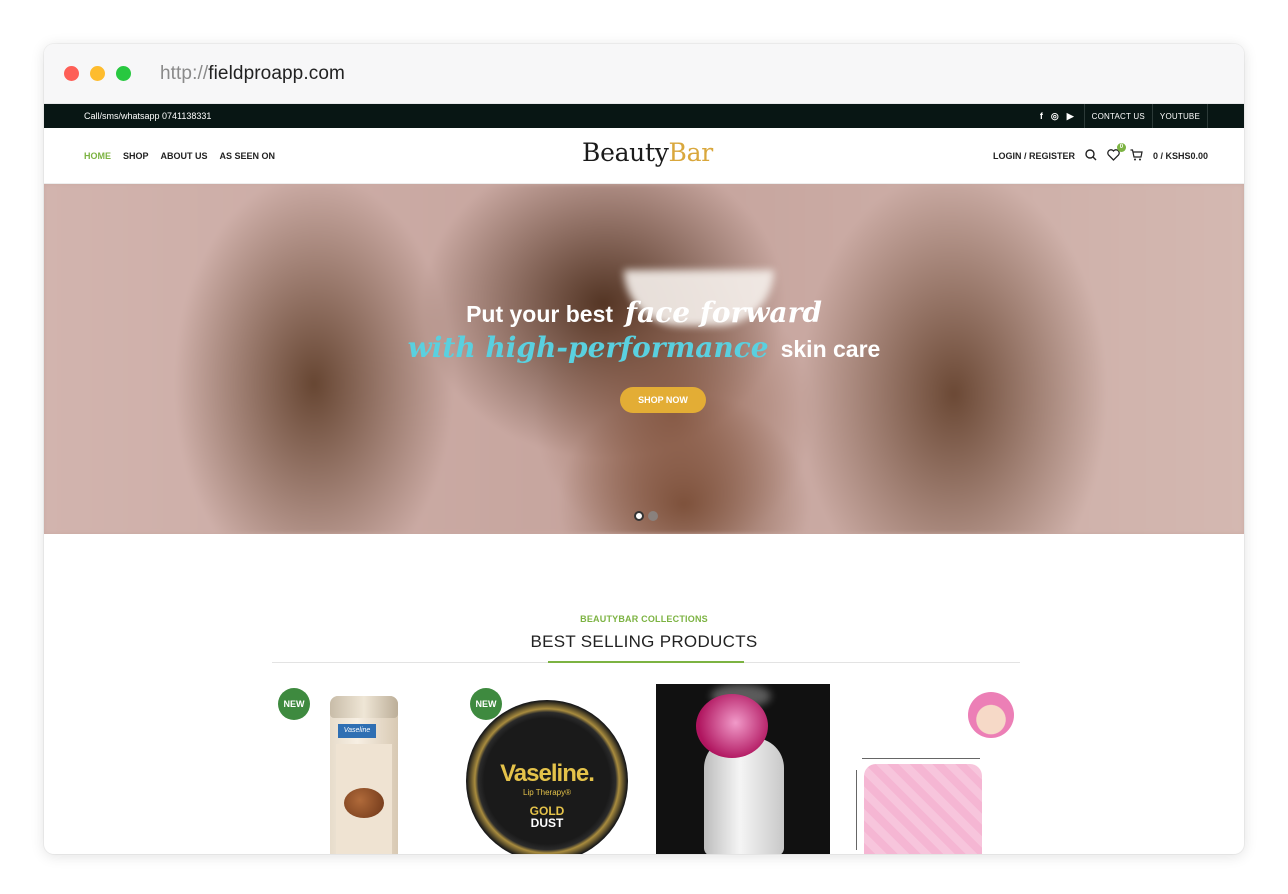 The height and width of the screenshot is (894, 1288). What do you see at coordinates (991, 715) in the screenshot?
I see `model-face-thumbnail` at bounding box center [991, 715].